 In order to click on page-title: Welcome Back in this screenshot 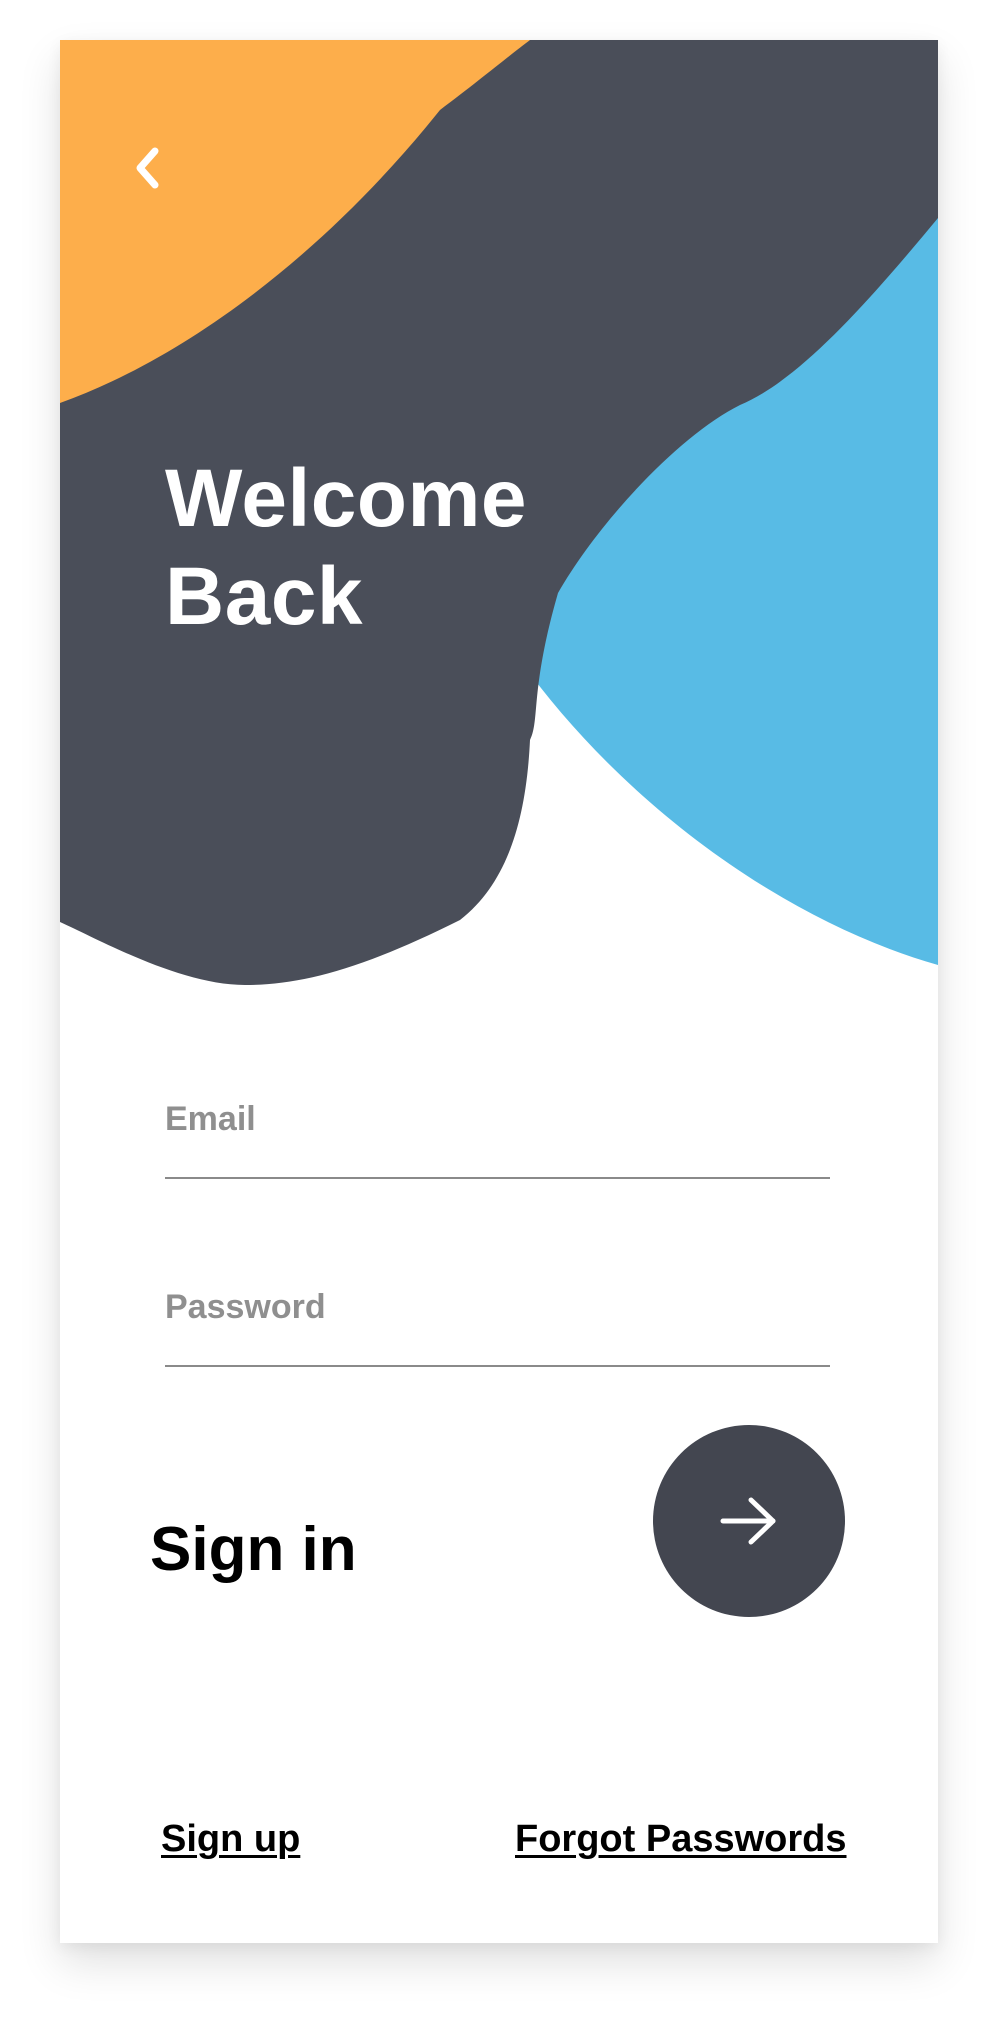, I will do `click(346, 548)`.